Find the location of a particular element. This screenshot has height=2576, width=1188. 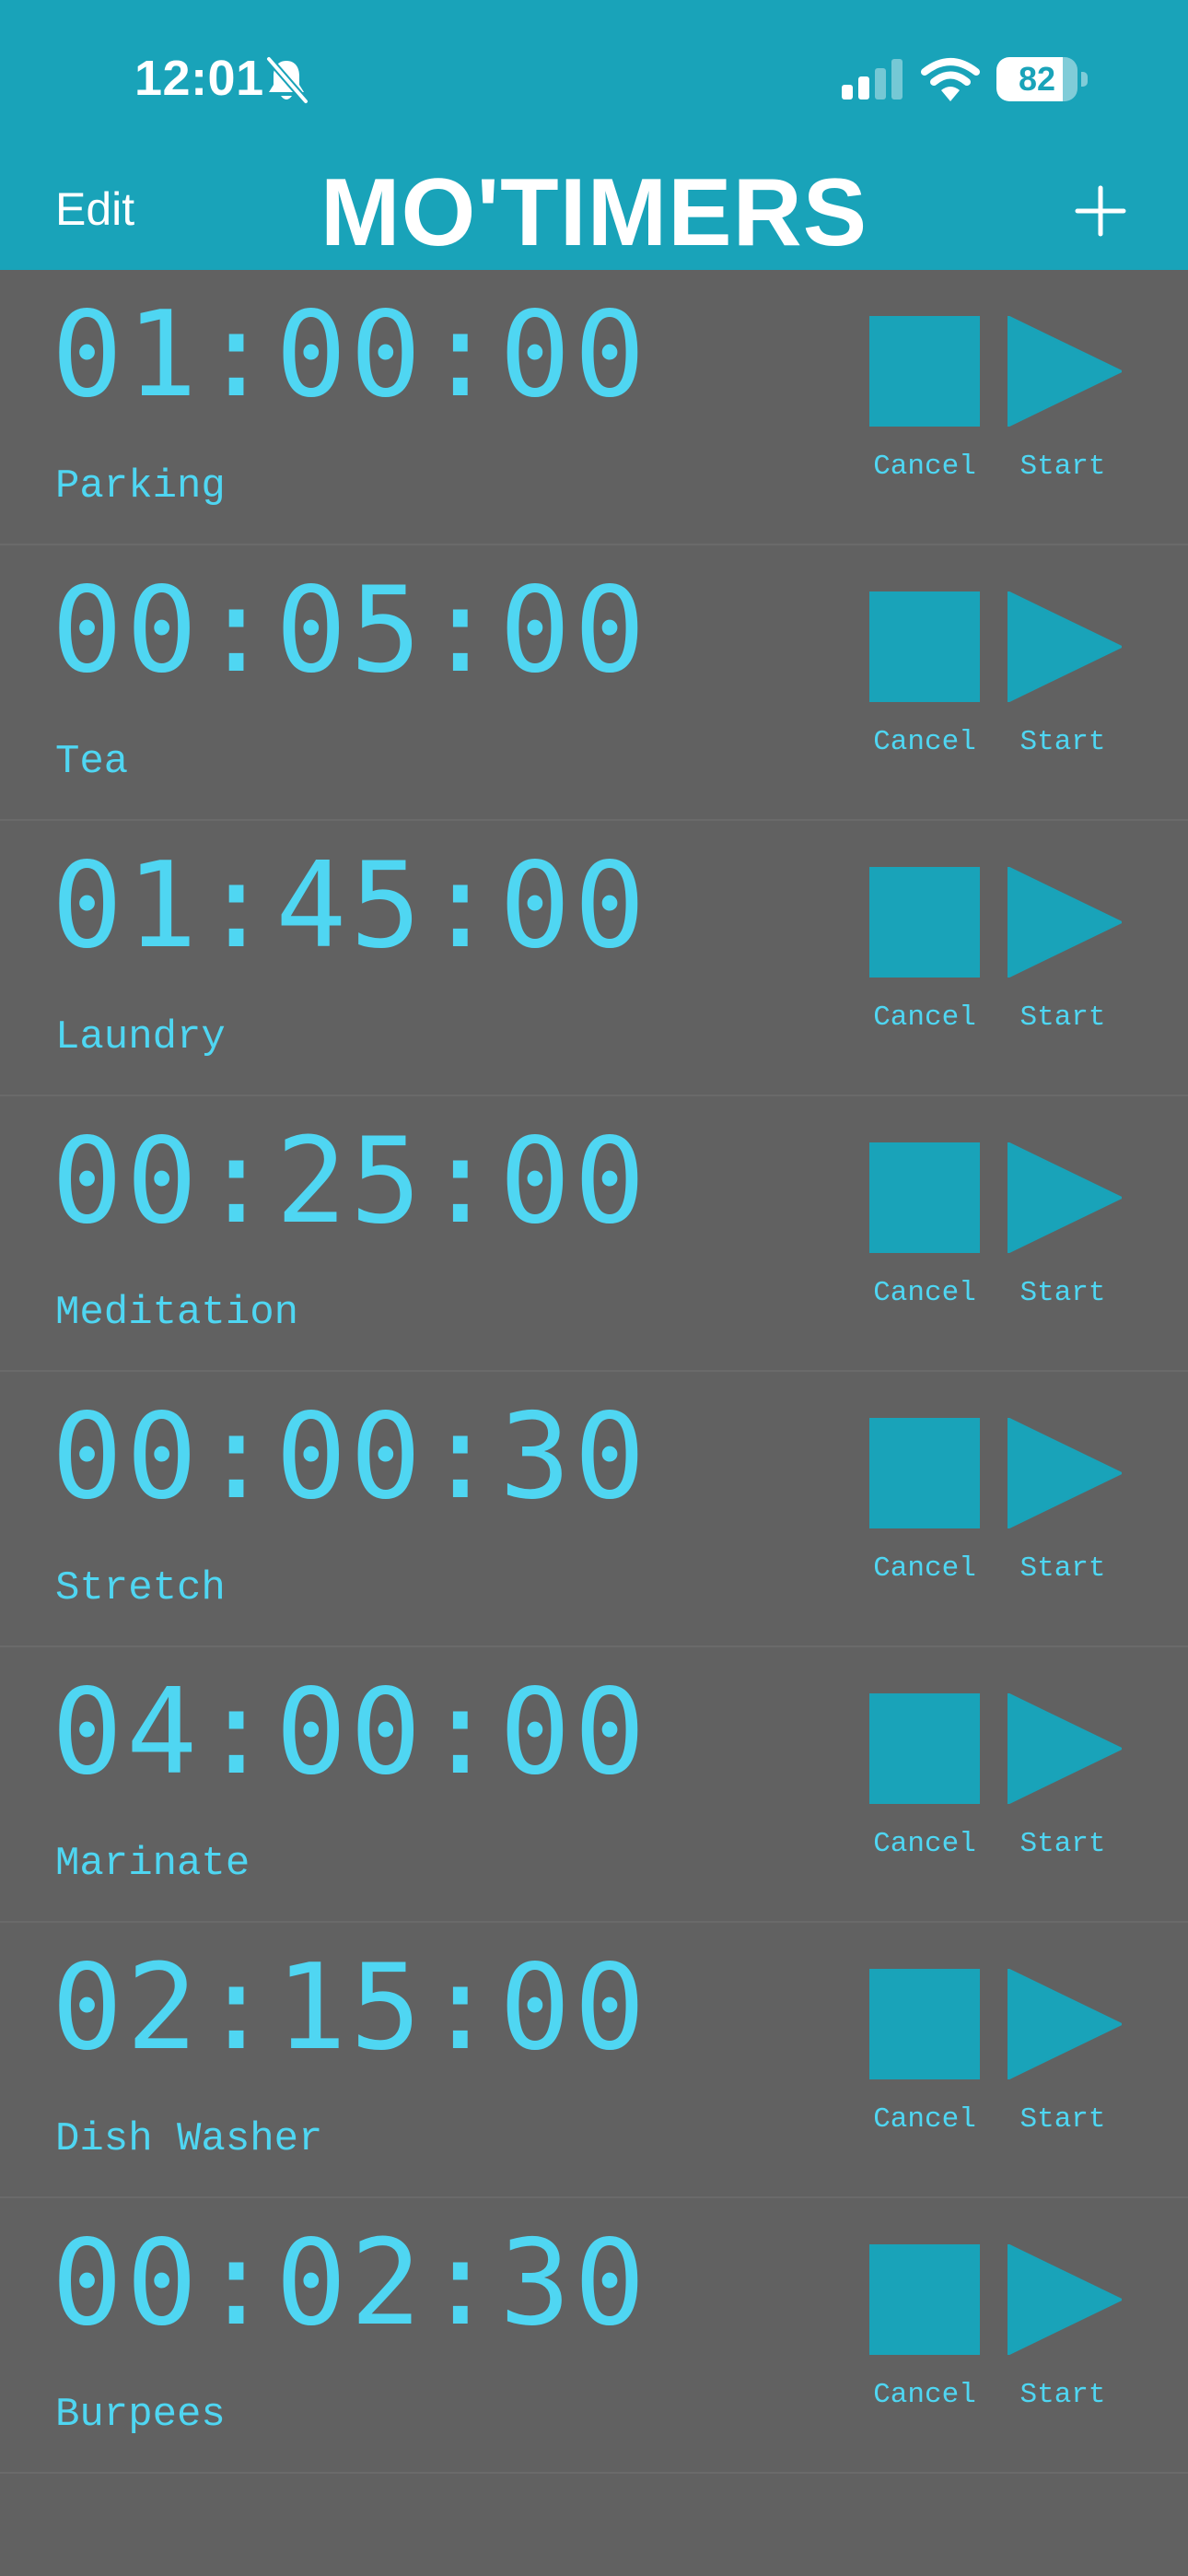

status-bar: 12:01 82 is located at coordinates (594, 77).